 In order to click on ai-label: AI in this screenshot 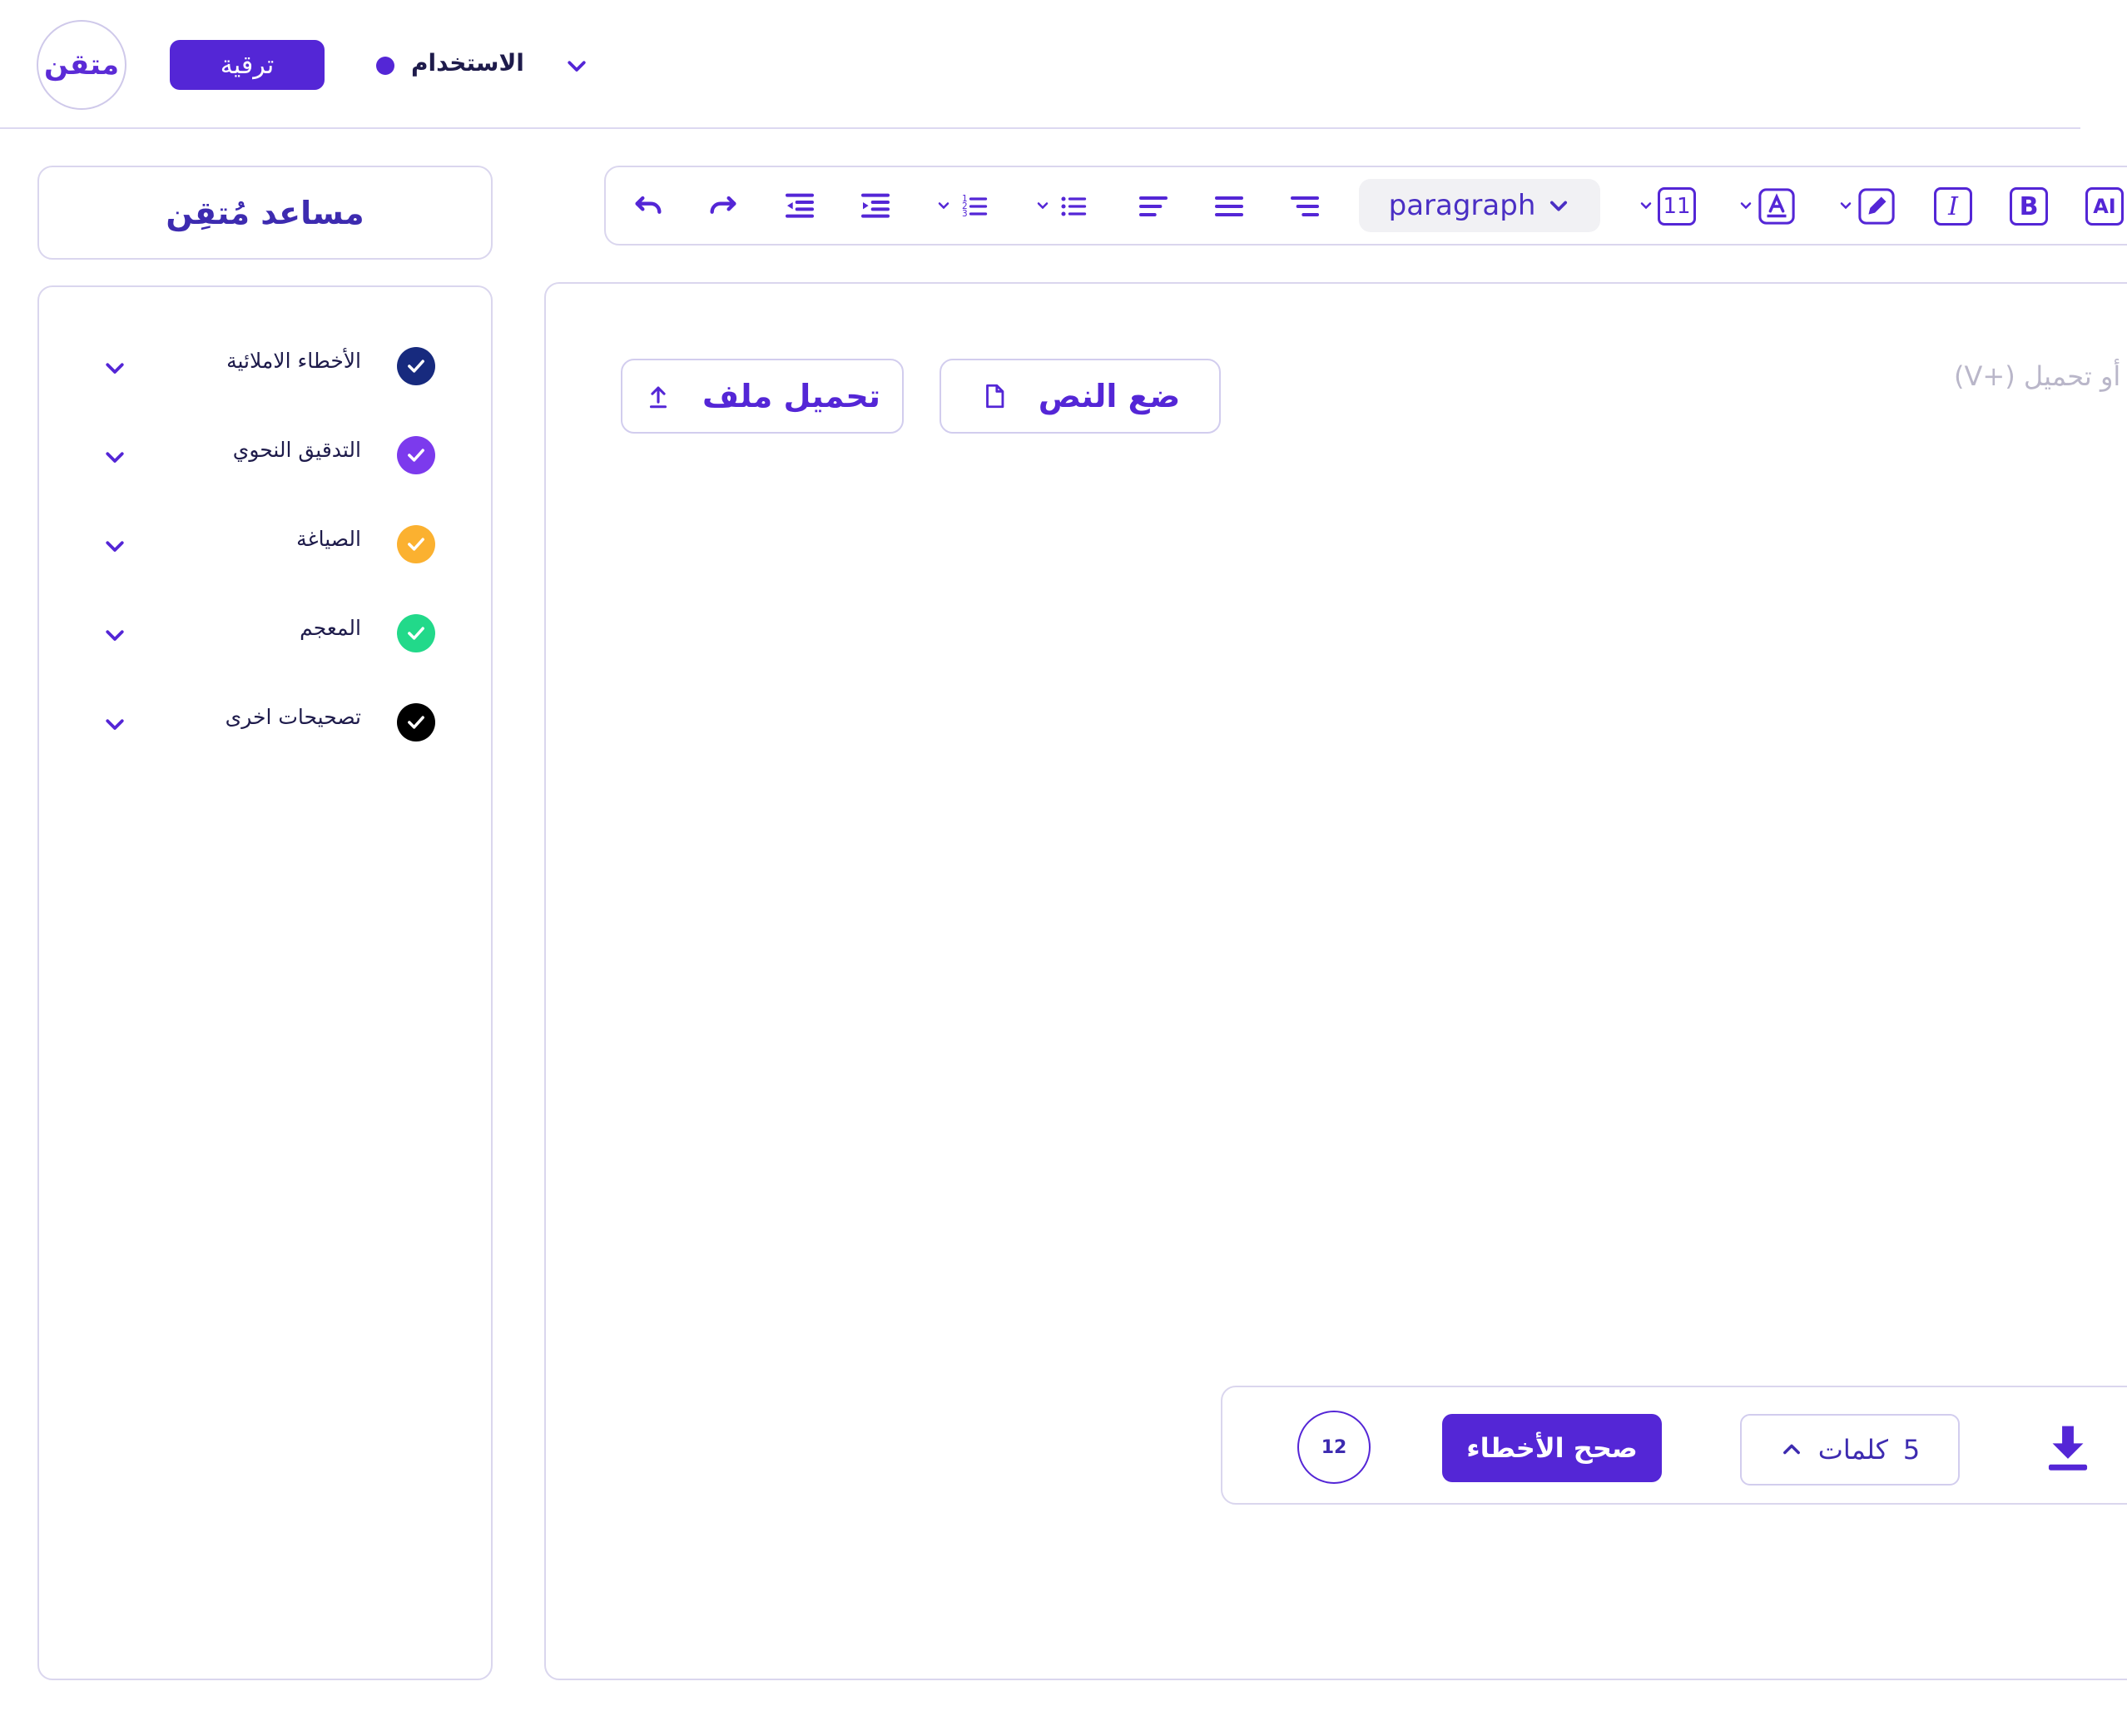, I will do `click(2104, 207)`.